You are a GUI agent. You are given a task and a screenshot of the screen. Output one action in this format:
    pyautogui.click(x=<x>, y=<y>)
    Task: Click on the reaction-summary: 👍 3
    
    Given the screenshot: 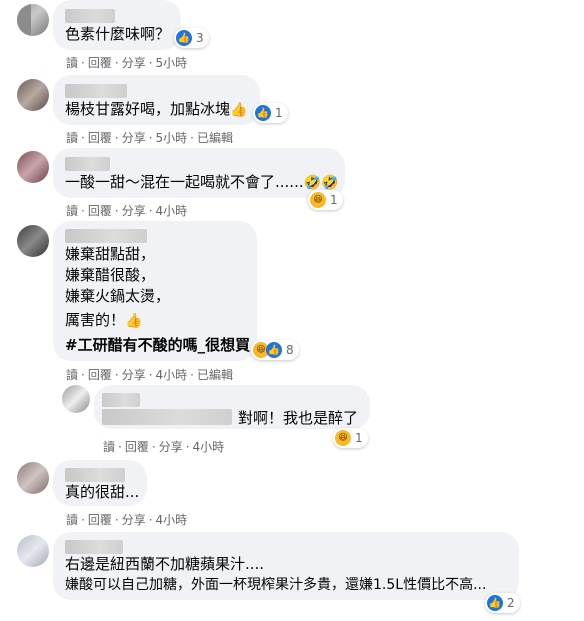 What is the action you would take?
    pyautogui.click(x=191, y=38)
    